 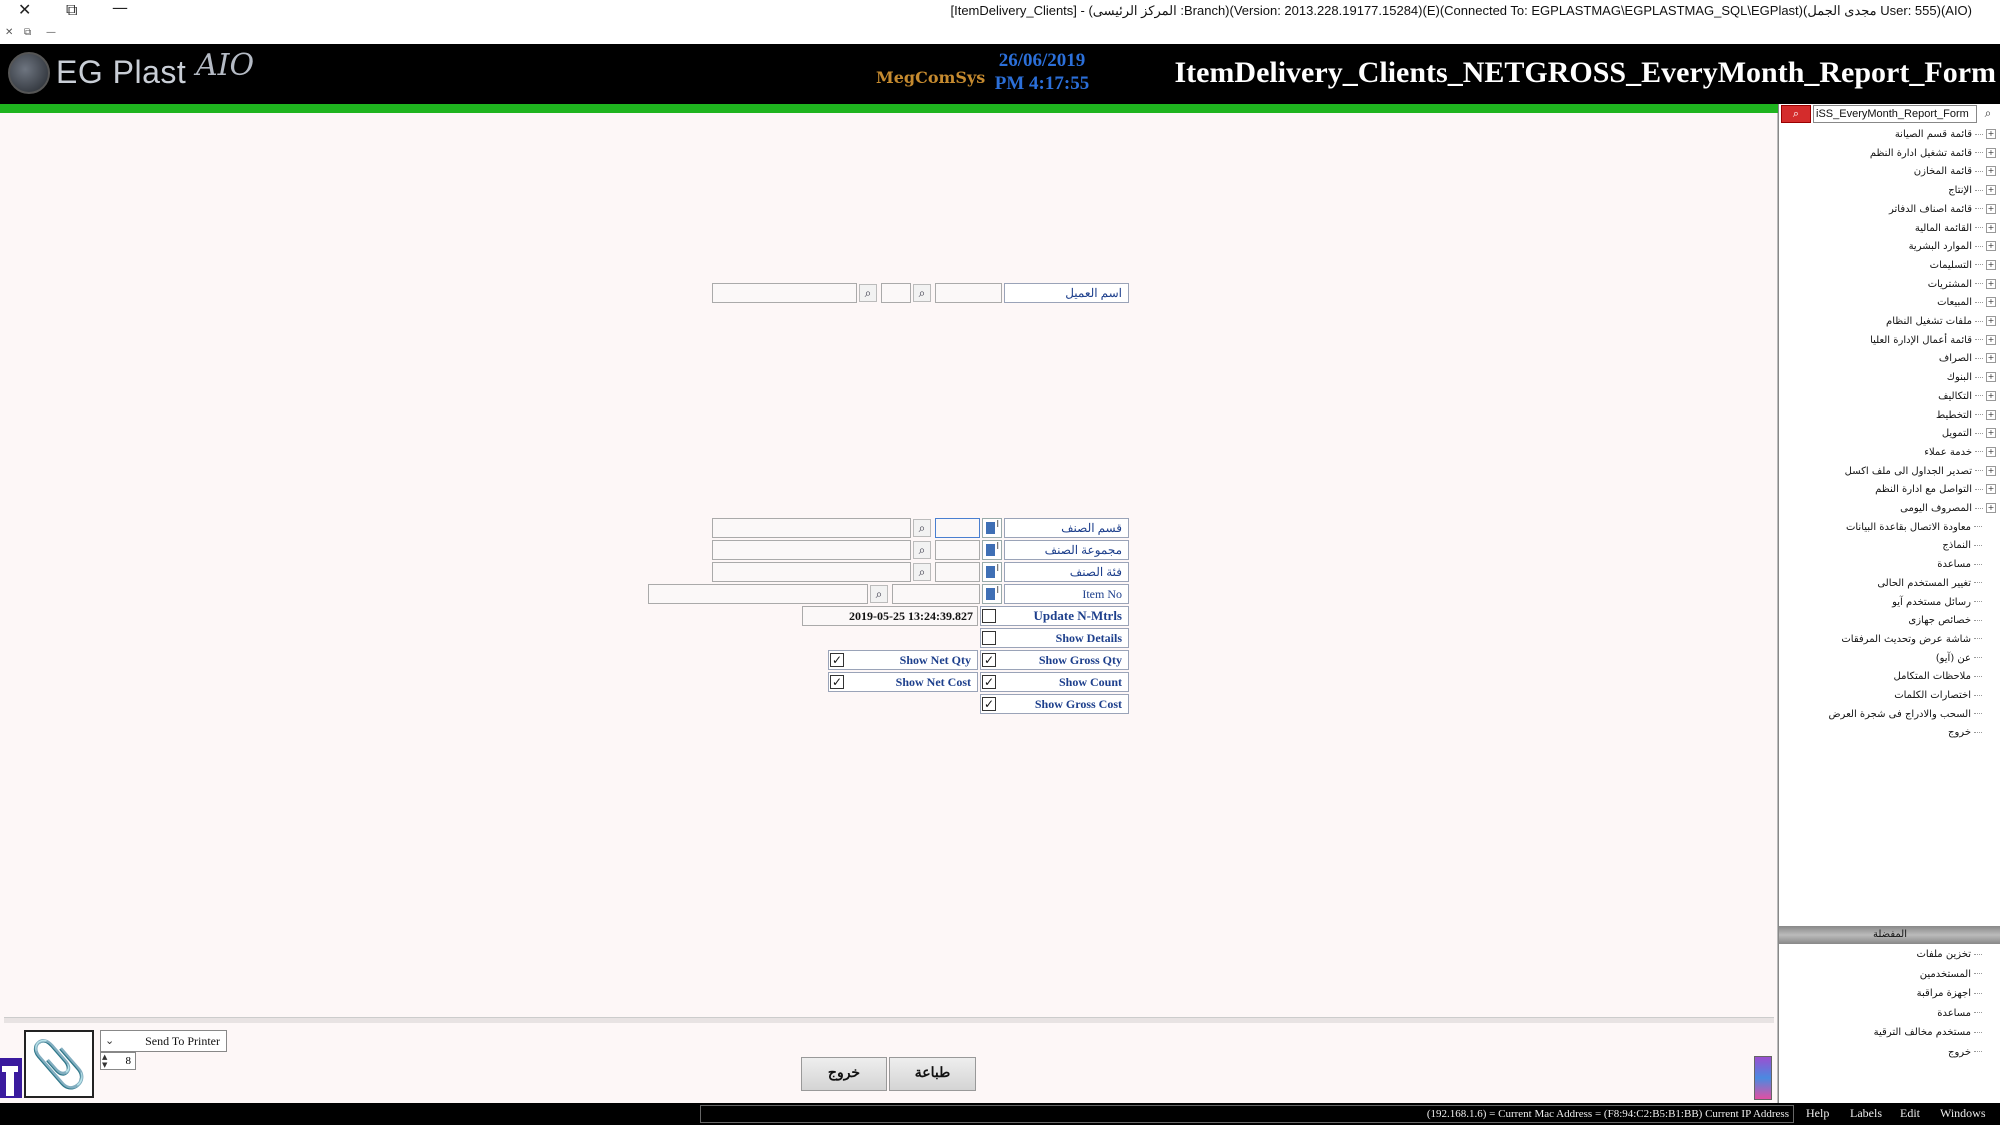 I want to click on favorite-item: مساعدة, so click(x=1959, y=1014).